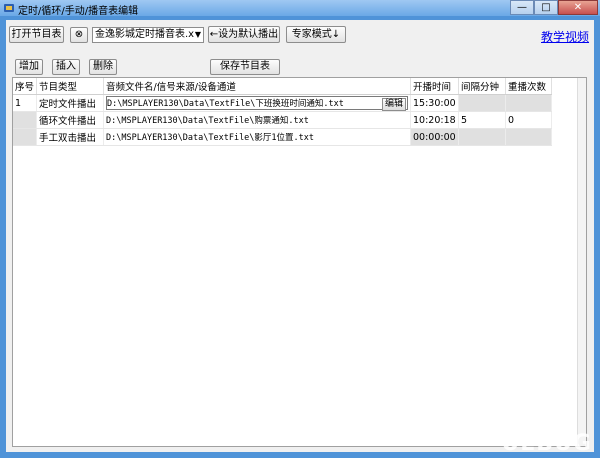 This screenshot has width=600, height=458. I want to click on window-title: 定时/循环/手动/播音表编辑, so click(78, 11).